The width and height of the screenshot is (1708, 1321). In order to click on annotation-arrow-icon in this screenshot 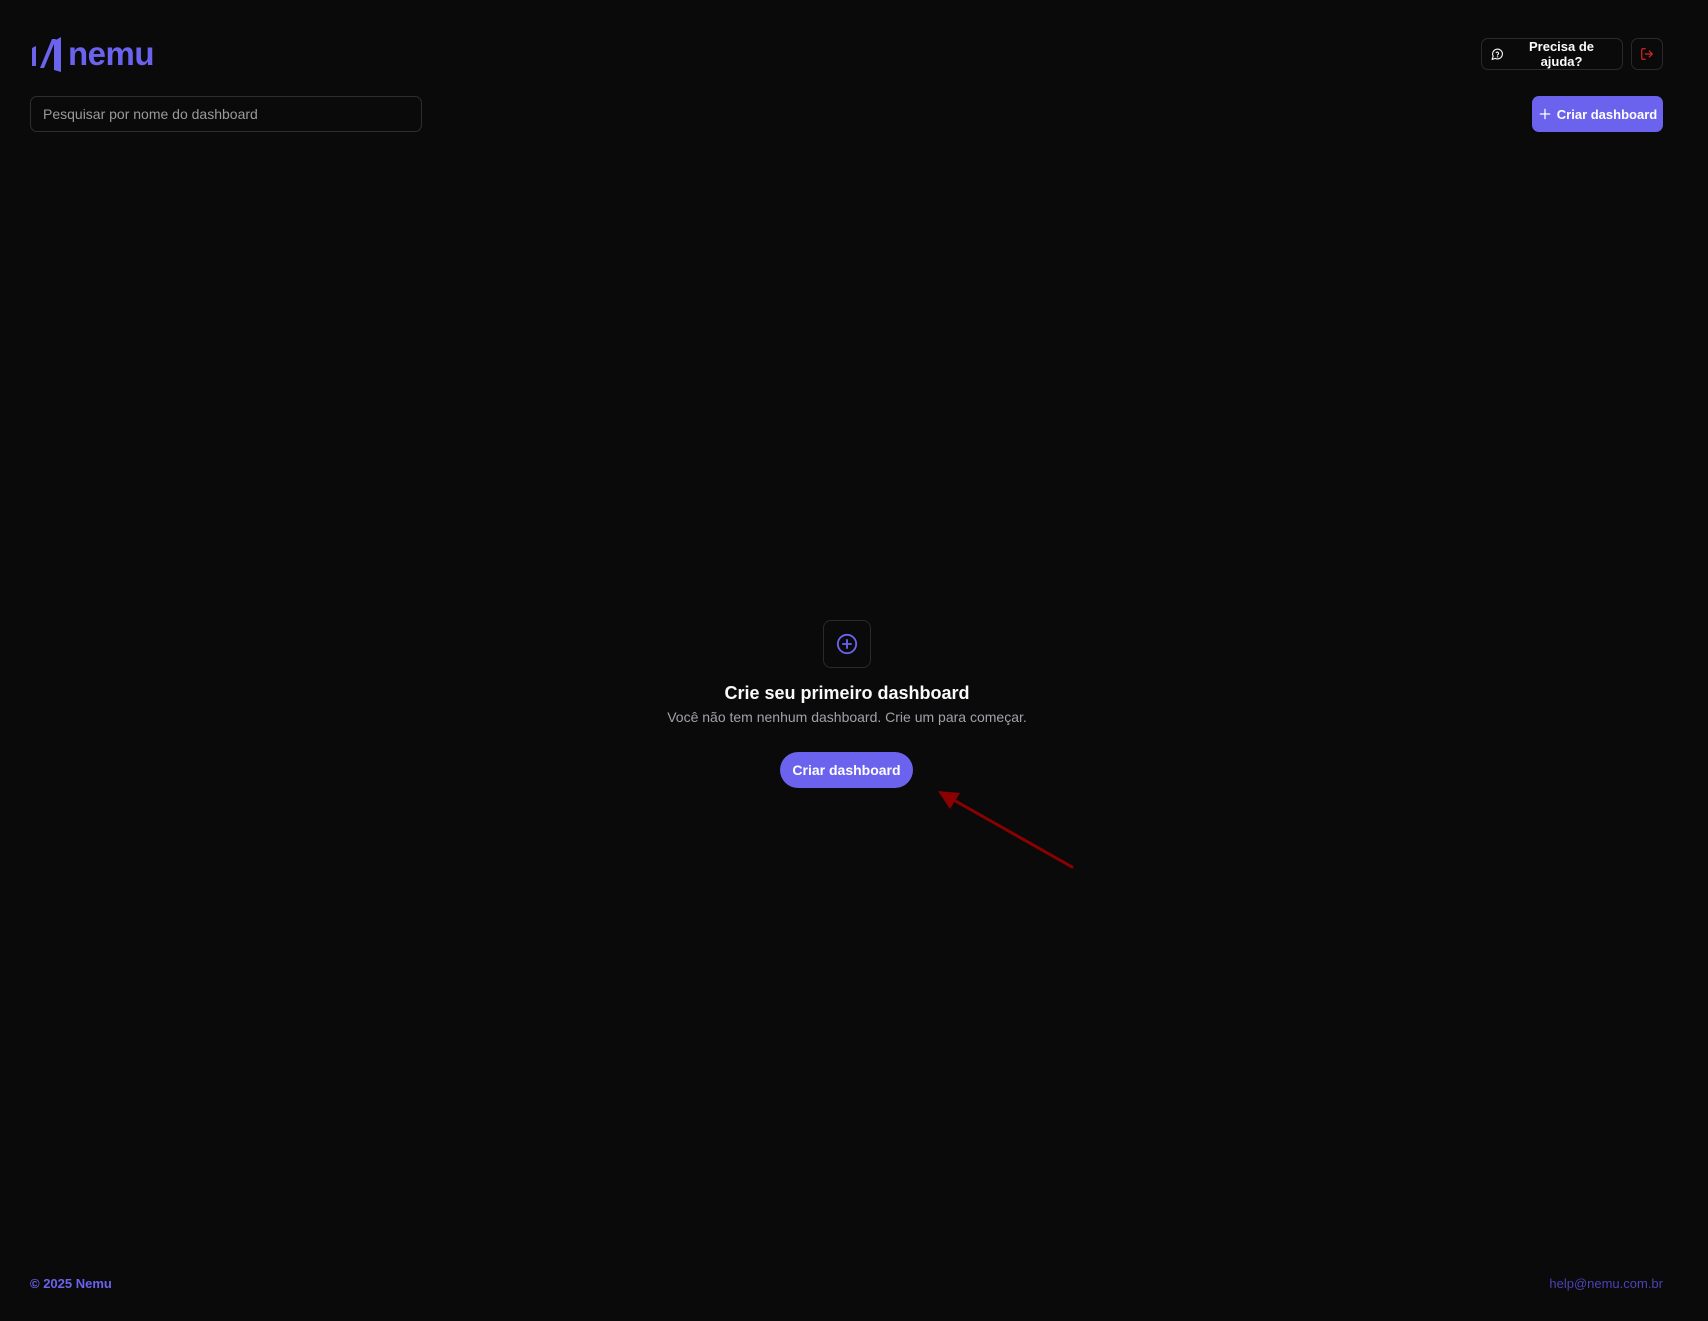, I will do `click(1006, 830)`.